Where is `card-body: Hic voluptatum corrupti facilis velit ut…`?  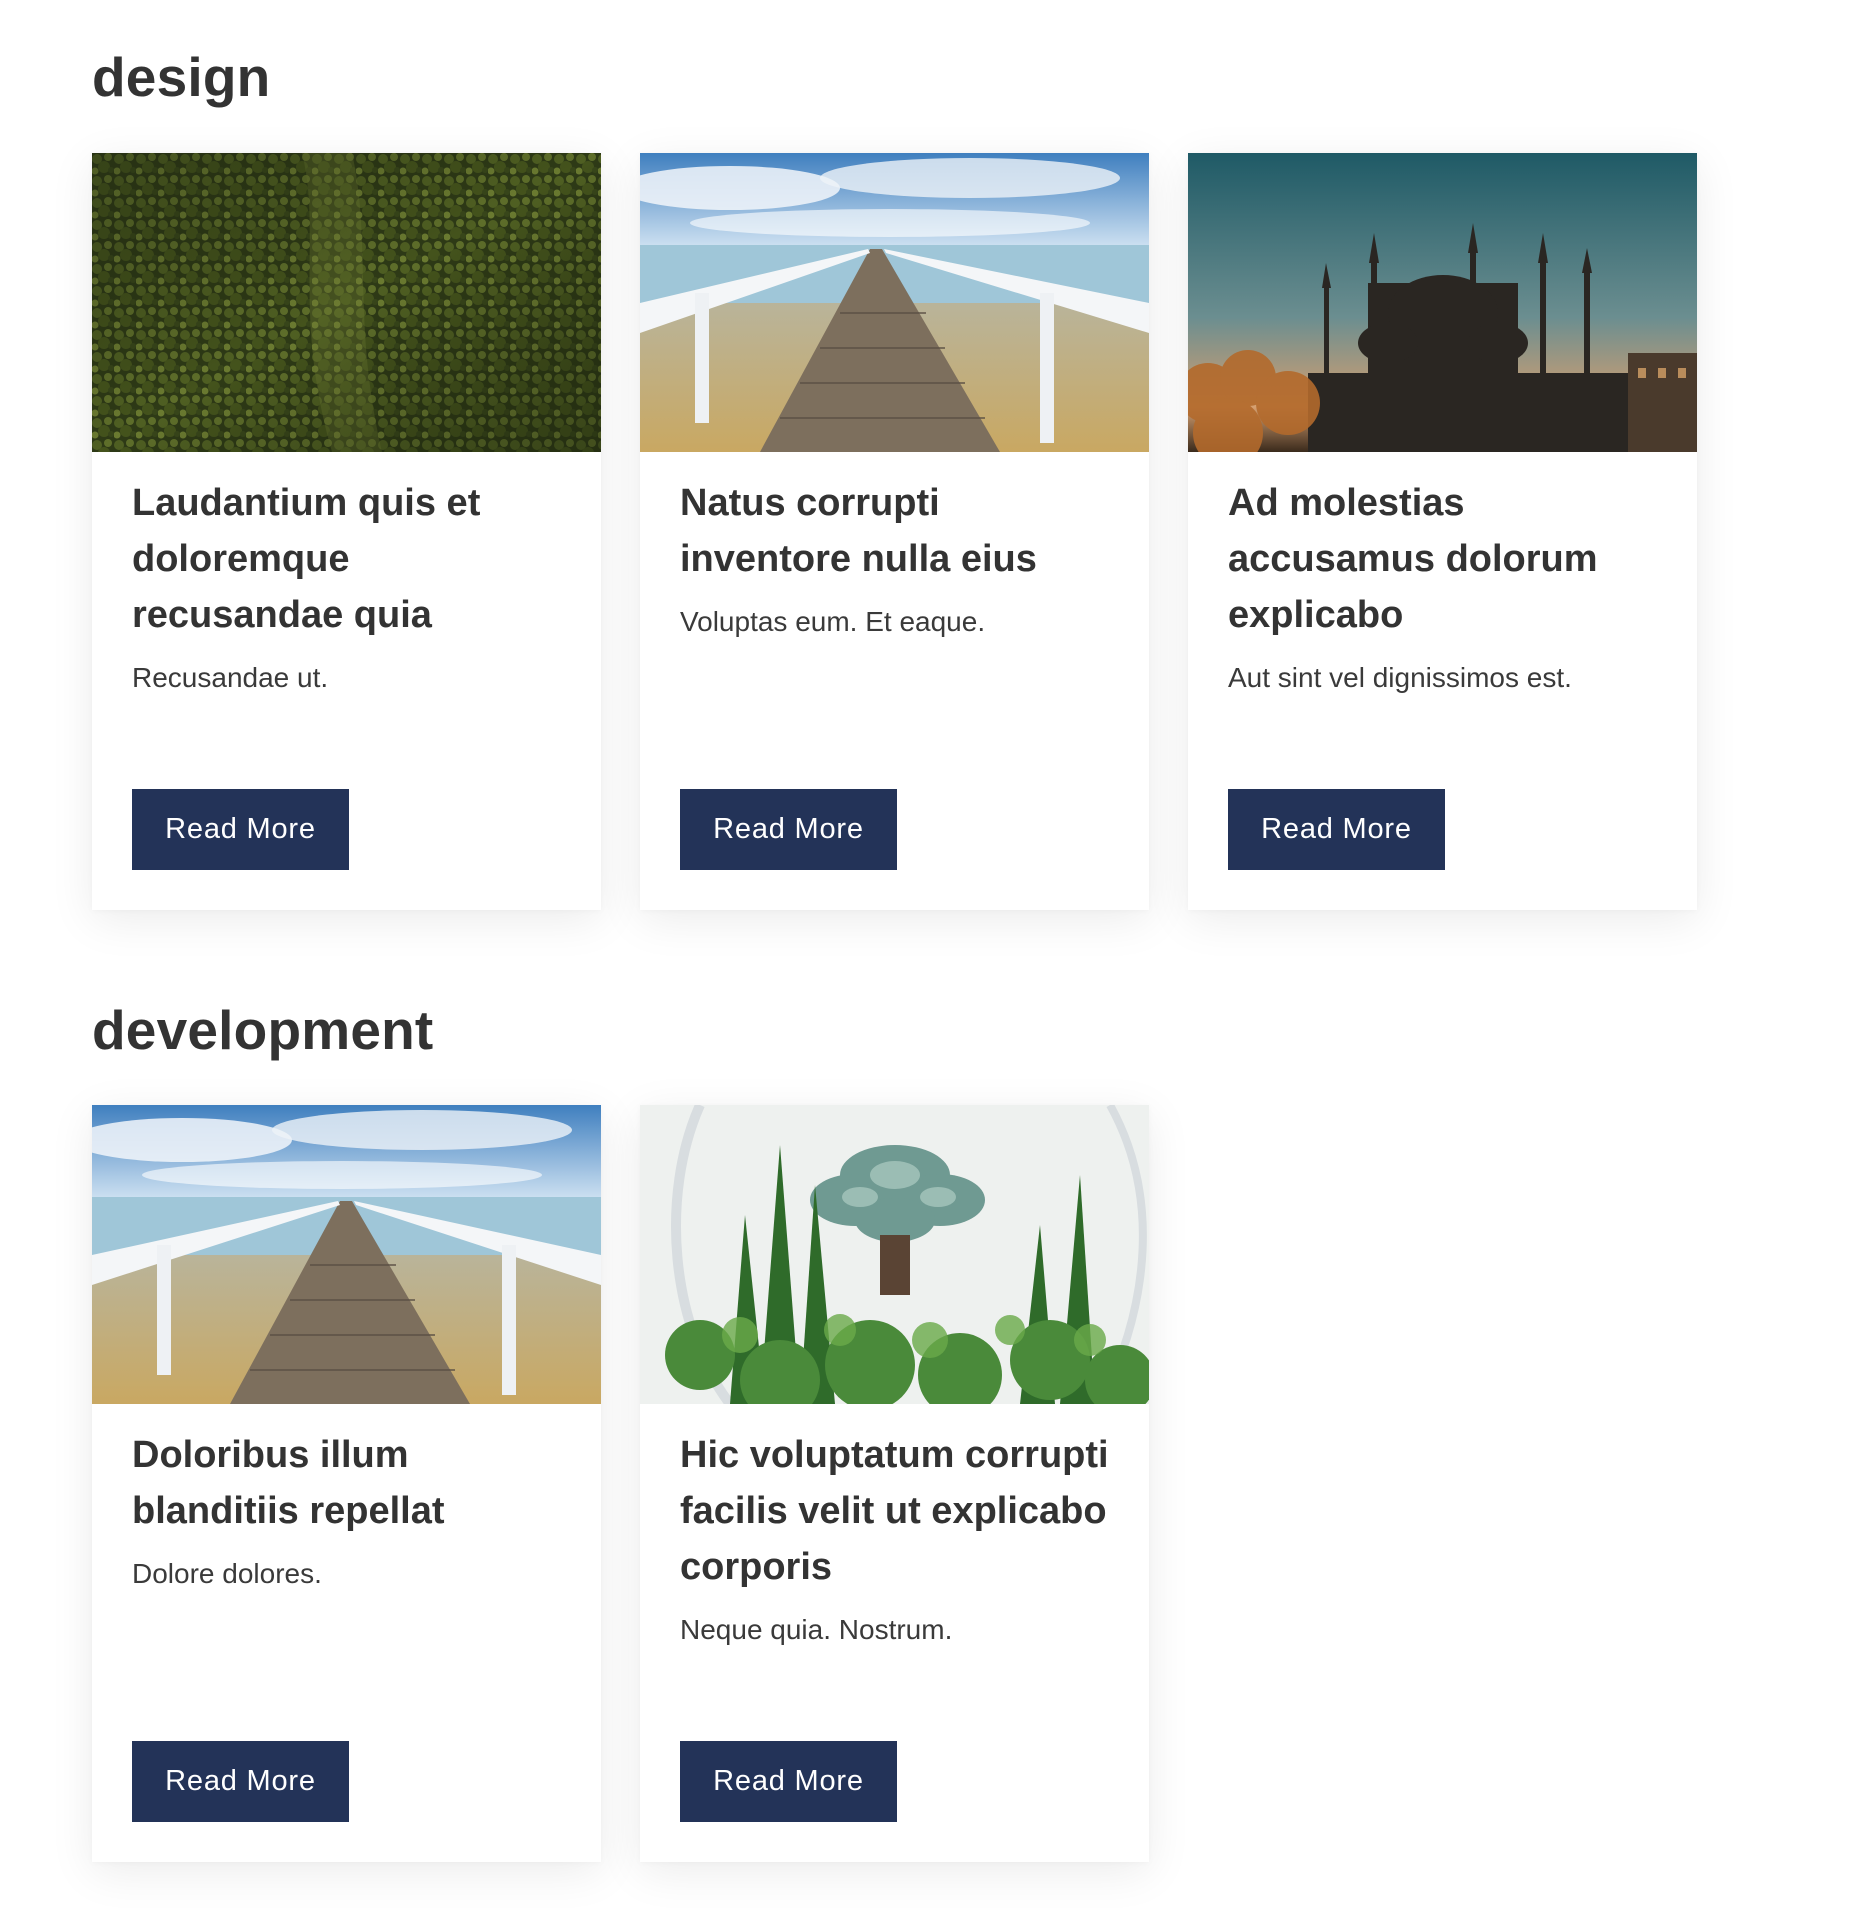
card-body: Hic voluptatum corrupti facilis velit ut… is located at coordinates (894, 1540).